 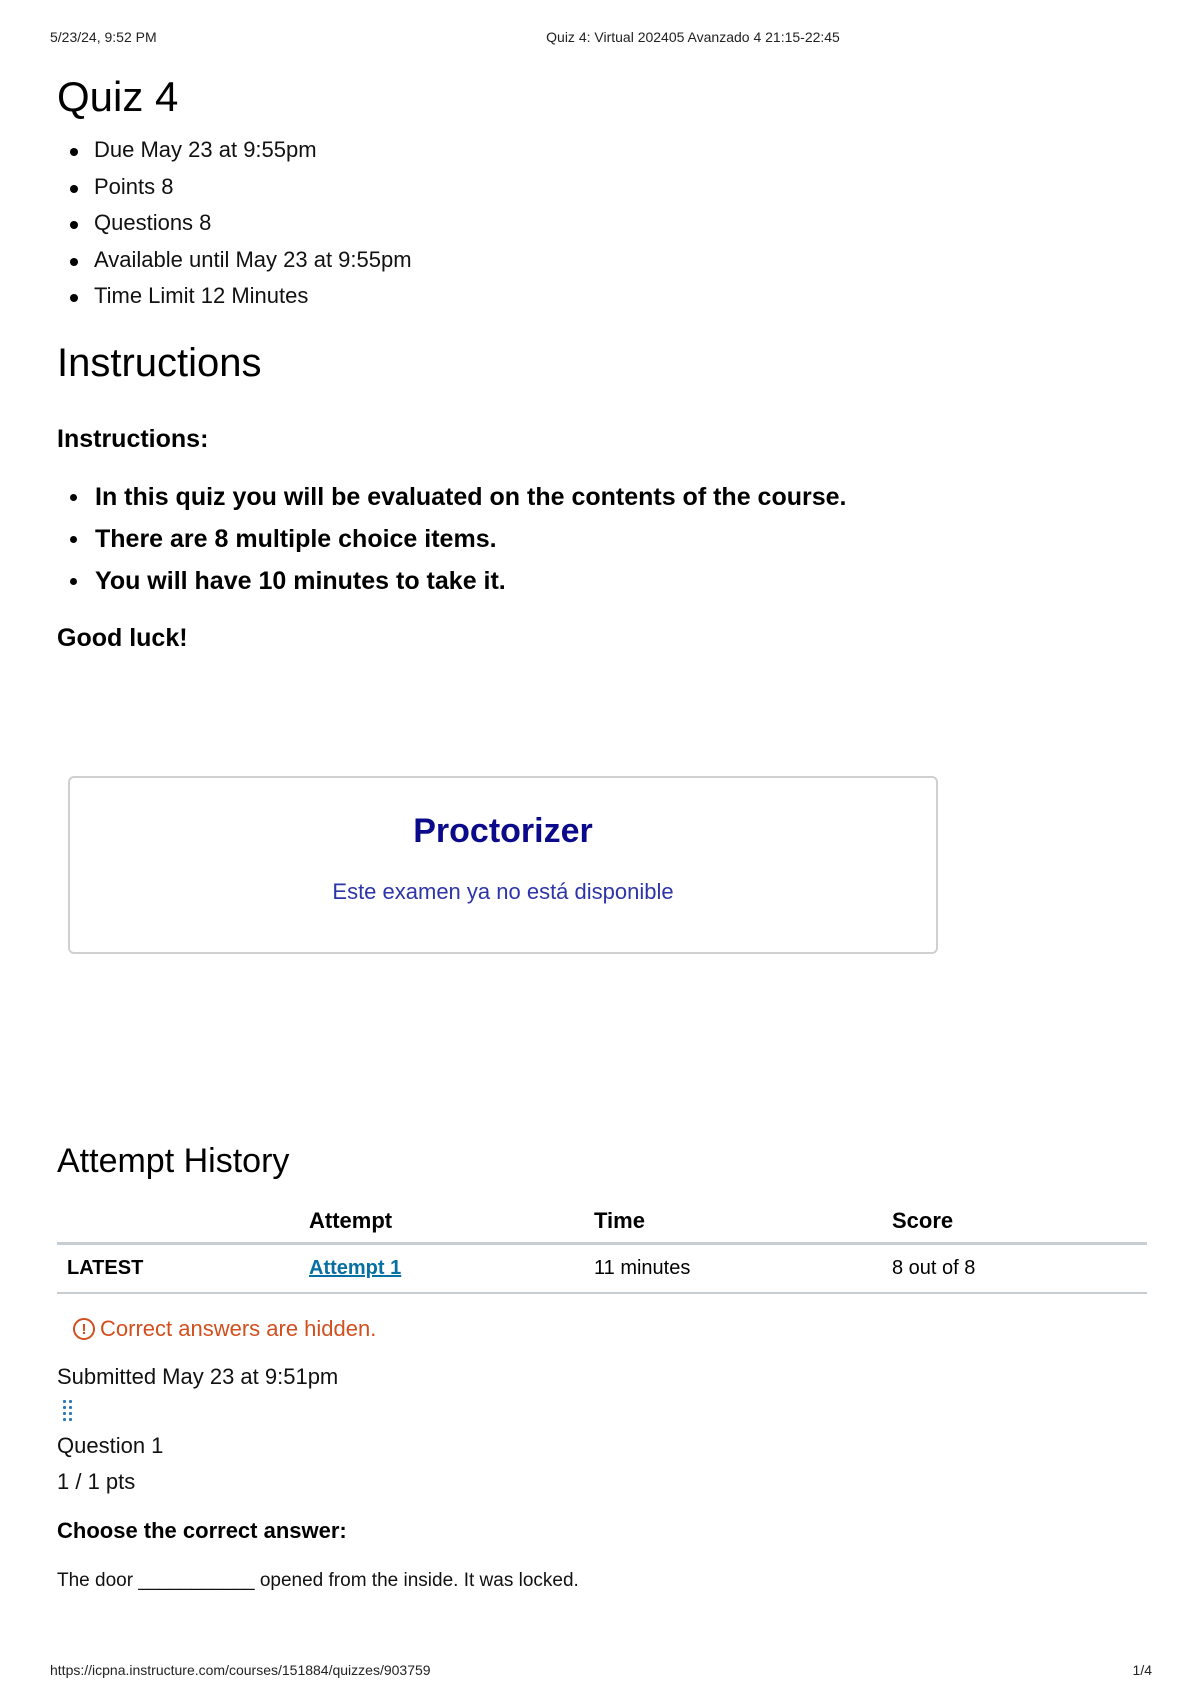 What do you see at coordinates (1019, 1222) in the screenshot?
I see `column-header-score: Score` at bounding box center [1019, 1222].